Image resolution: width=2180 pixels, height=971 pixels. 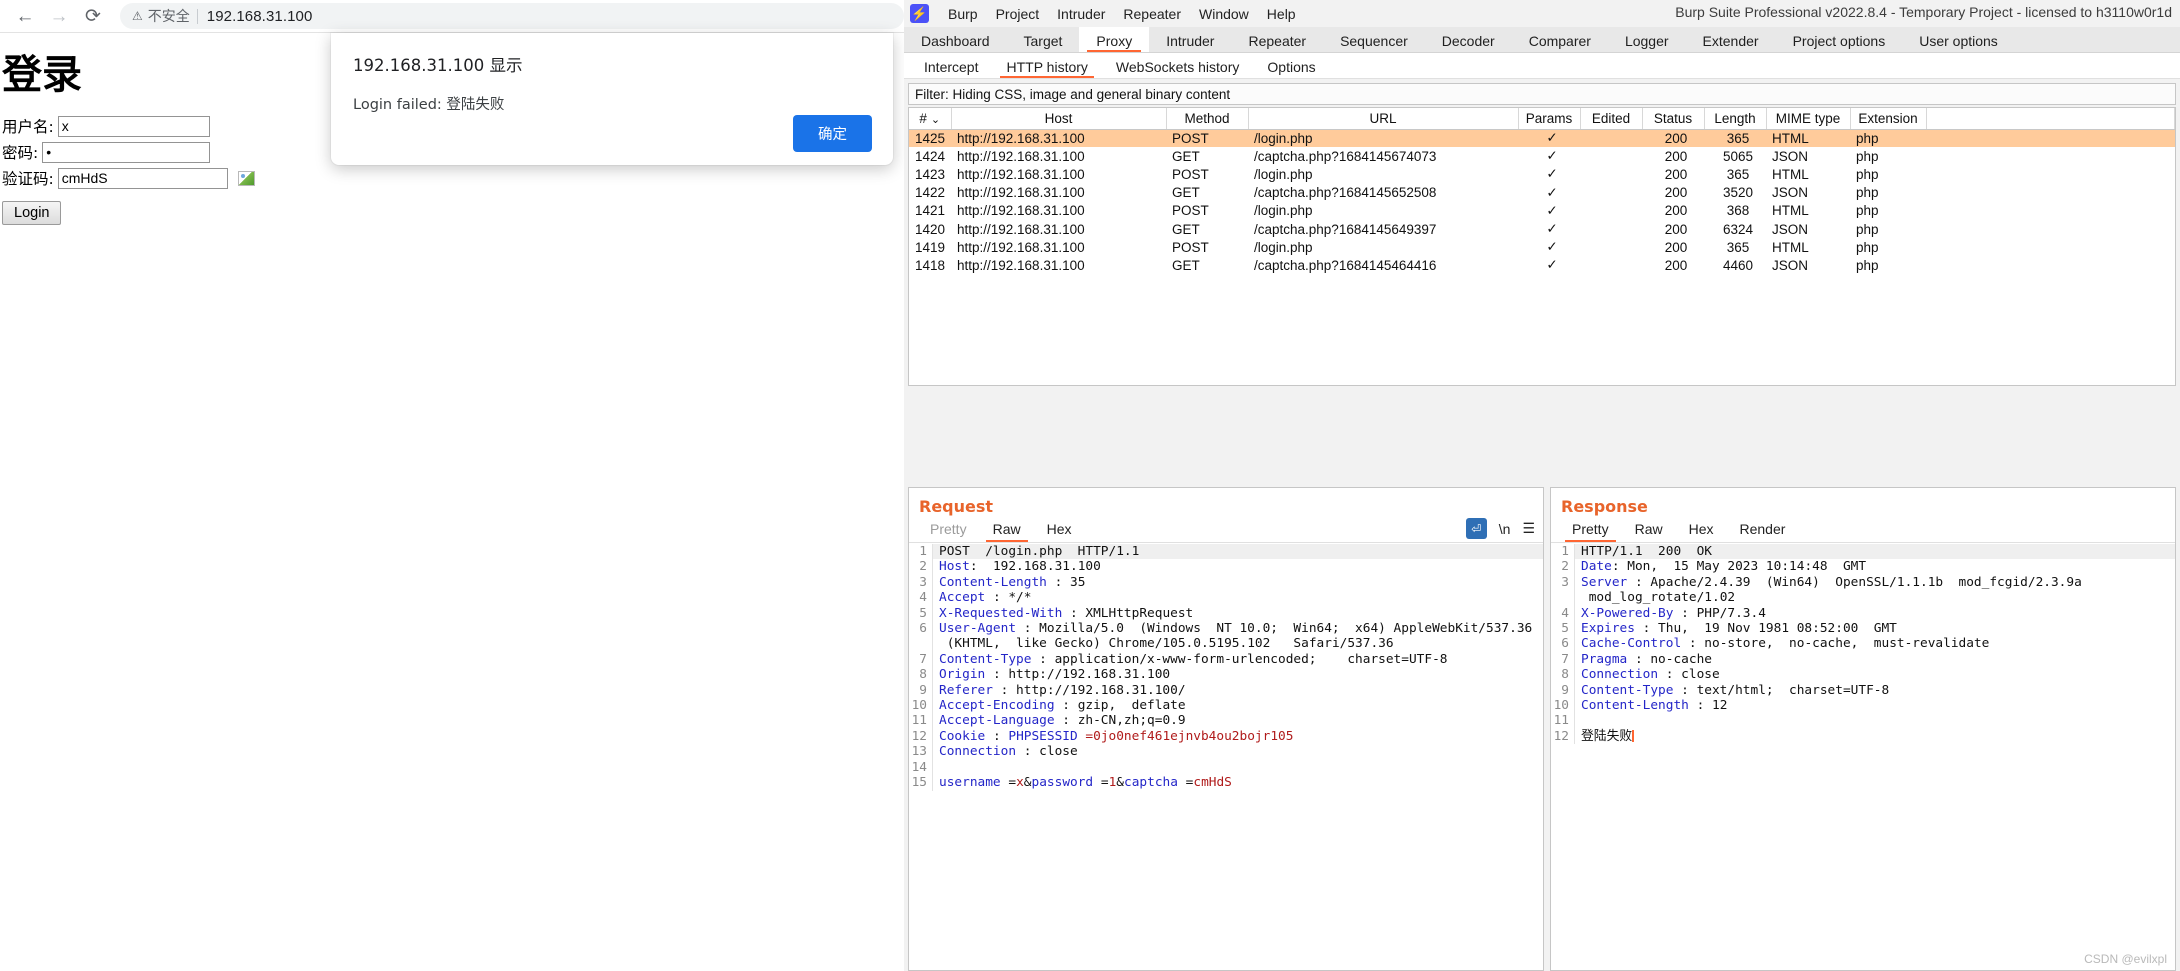 I want to click on col-header-mime: MIME type, so click(x=1808, y=119).